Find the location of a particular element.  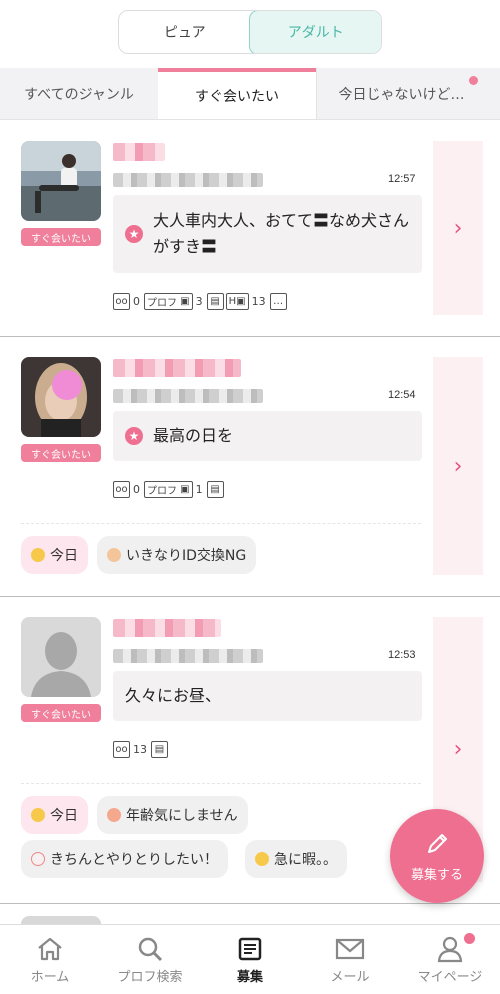

post-message-text: 久々にお昼、 is located at coordinates (173, 695).